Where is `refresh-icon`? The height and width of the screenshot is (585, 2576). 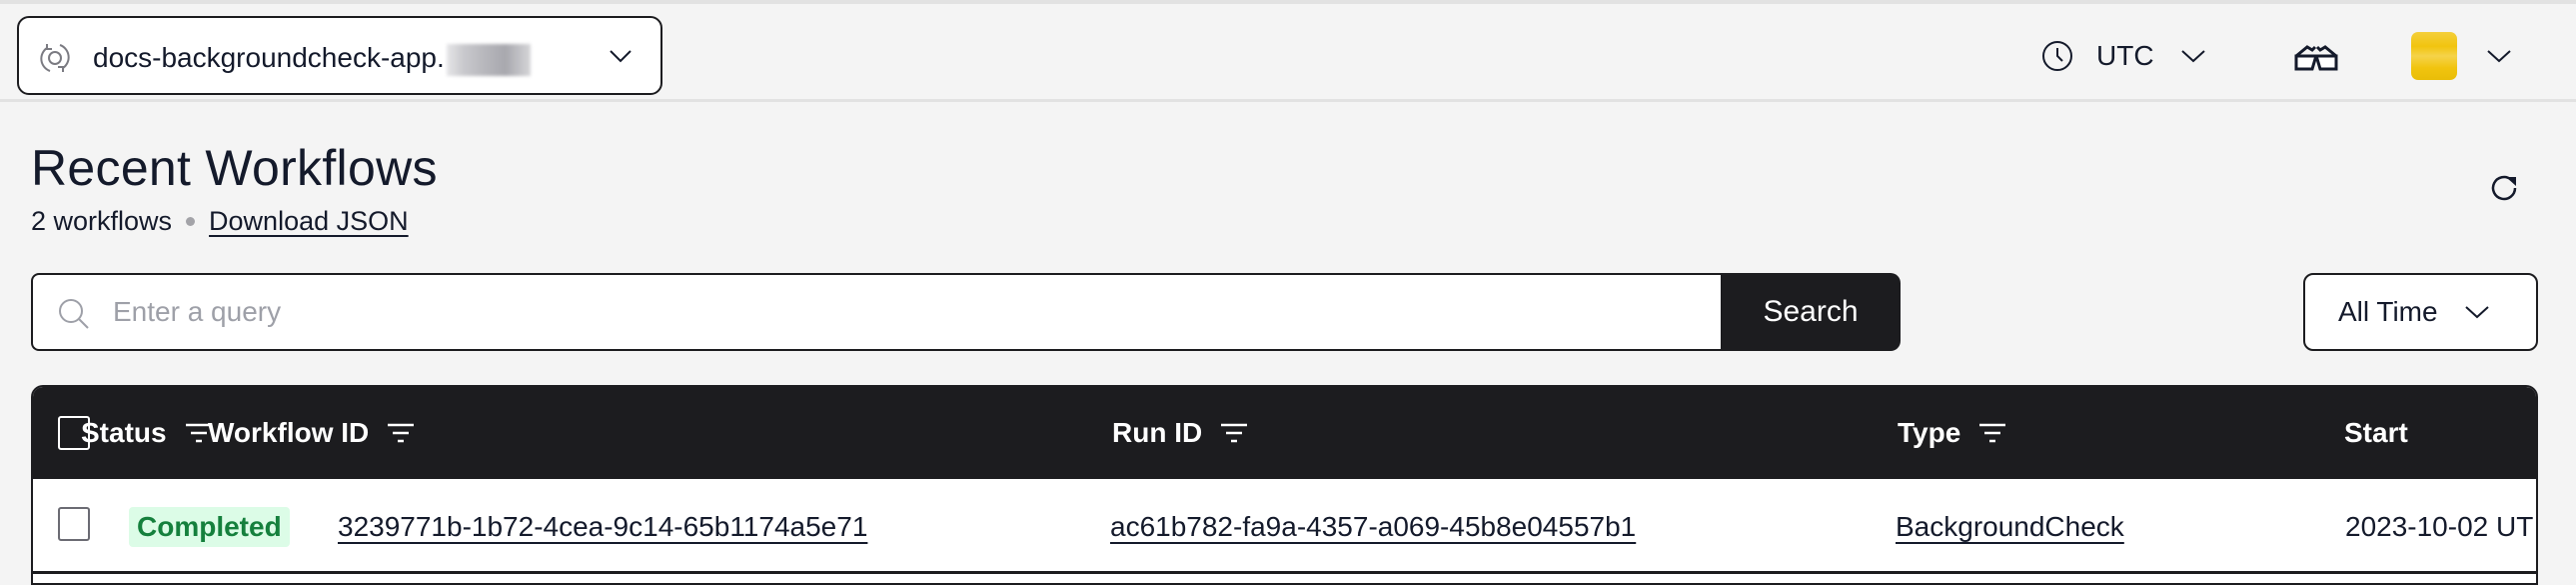
refresh-icon is located at coordinates (2504, 188).